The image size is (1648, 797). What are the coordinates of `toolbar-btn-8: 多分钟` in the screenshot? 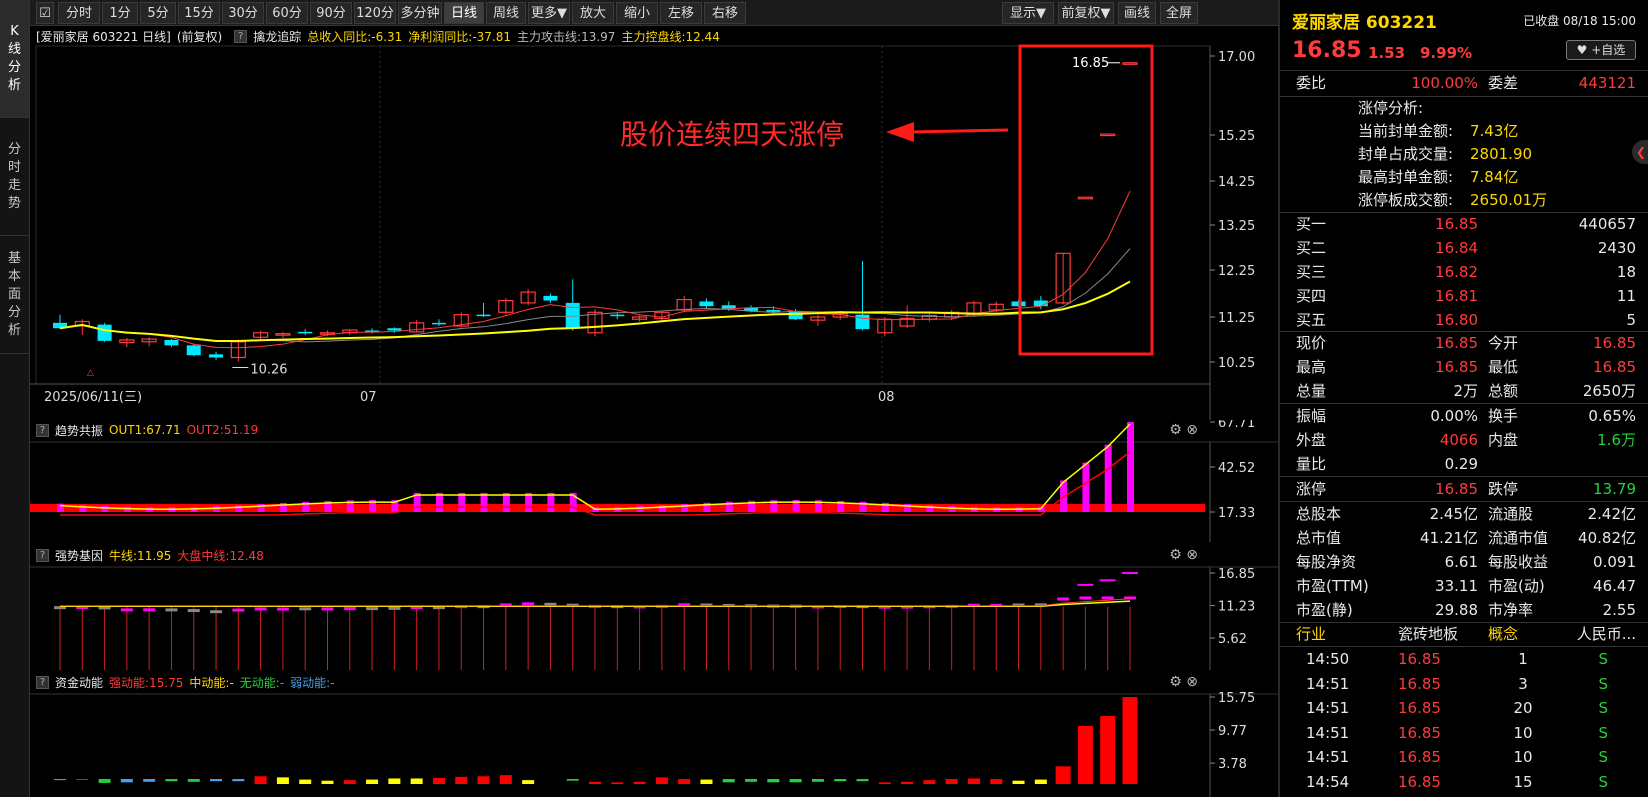 It's located at (420, 13).